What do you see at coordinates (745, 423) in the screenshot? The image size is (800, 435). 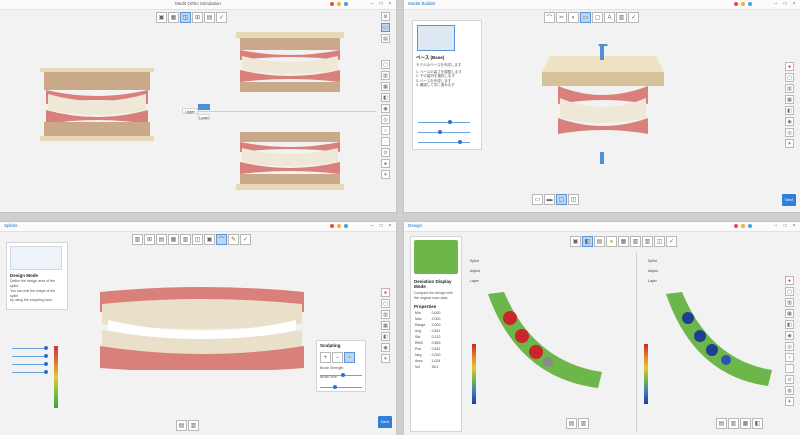 I see `bottom-tool: ▦` at bounding box center [745, 423].